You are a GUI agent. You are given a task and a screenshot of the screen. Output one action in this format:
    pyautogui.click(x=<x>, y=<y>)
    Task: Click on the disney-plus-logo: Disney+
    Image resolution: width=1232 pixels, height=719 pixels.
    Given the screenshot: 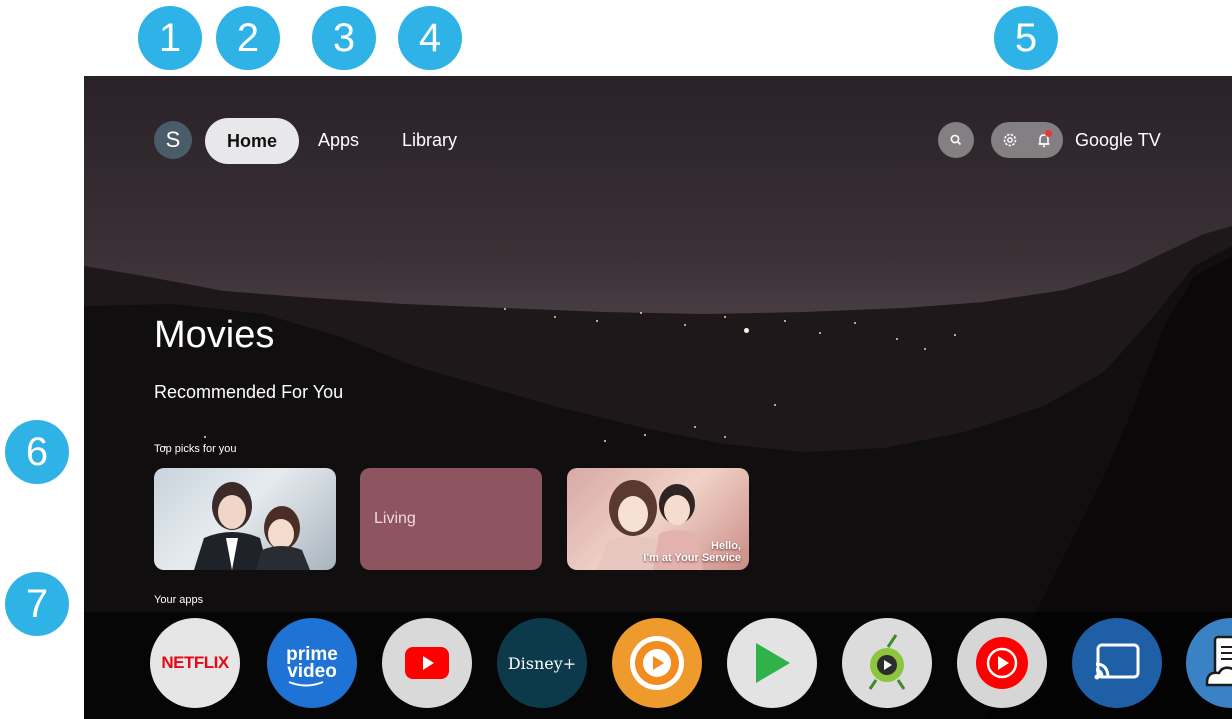 What is the action you would take?
    pyautogui.click(x=542, y=663)
    